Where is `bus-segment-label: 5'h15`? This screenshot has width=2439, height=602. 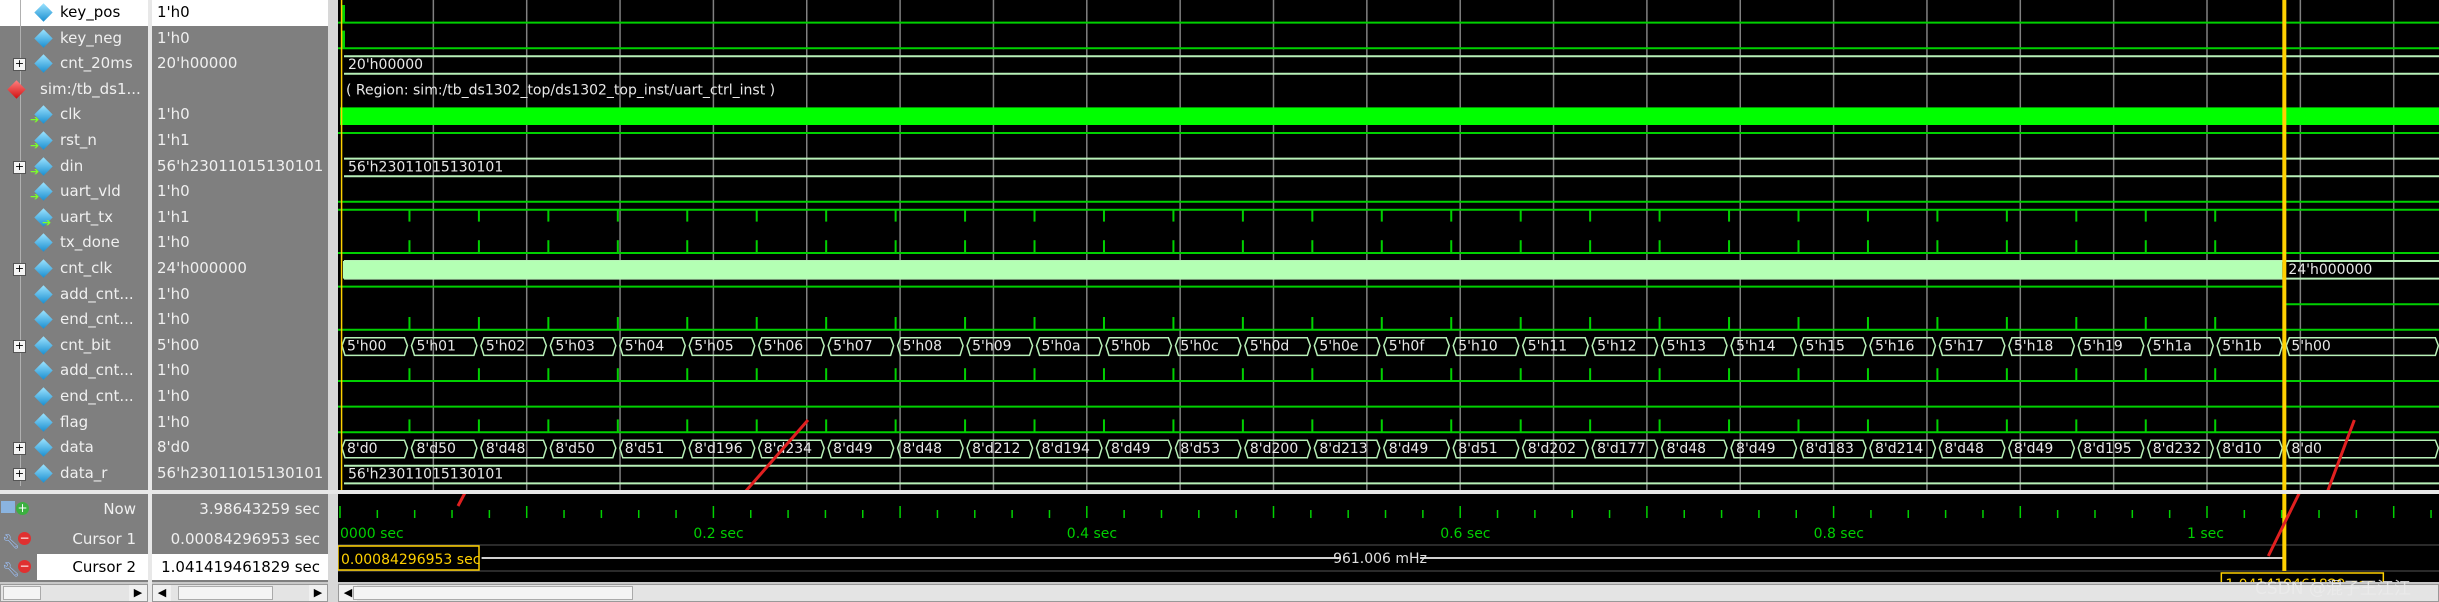 bus-segment-label: 5'h15 is located at coordinates (1825, 347).